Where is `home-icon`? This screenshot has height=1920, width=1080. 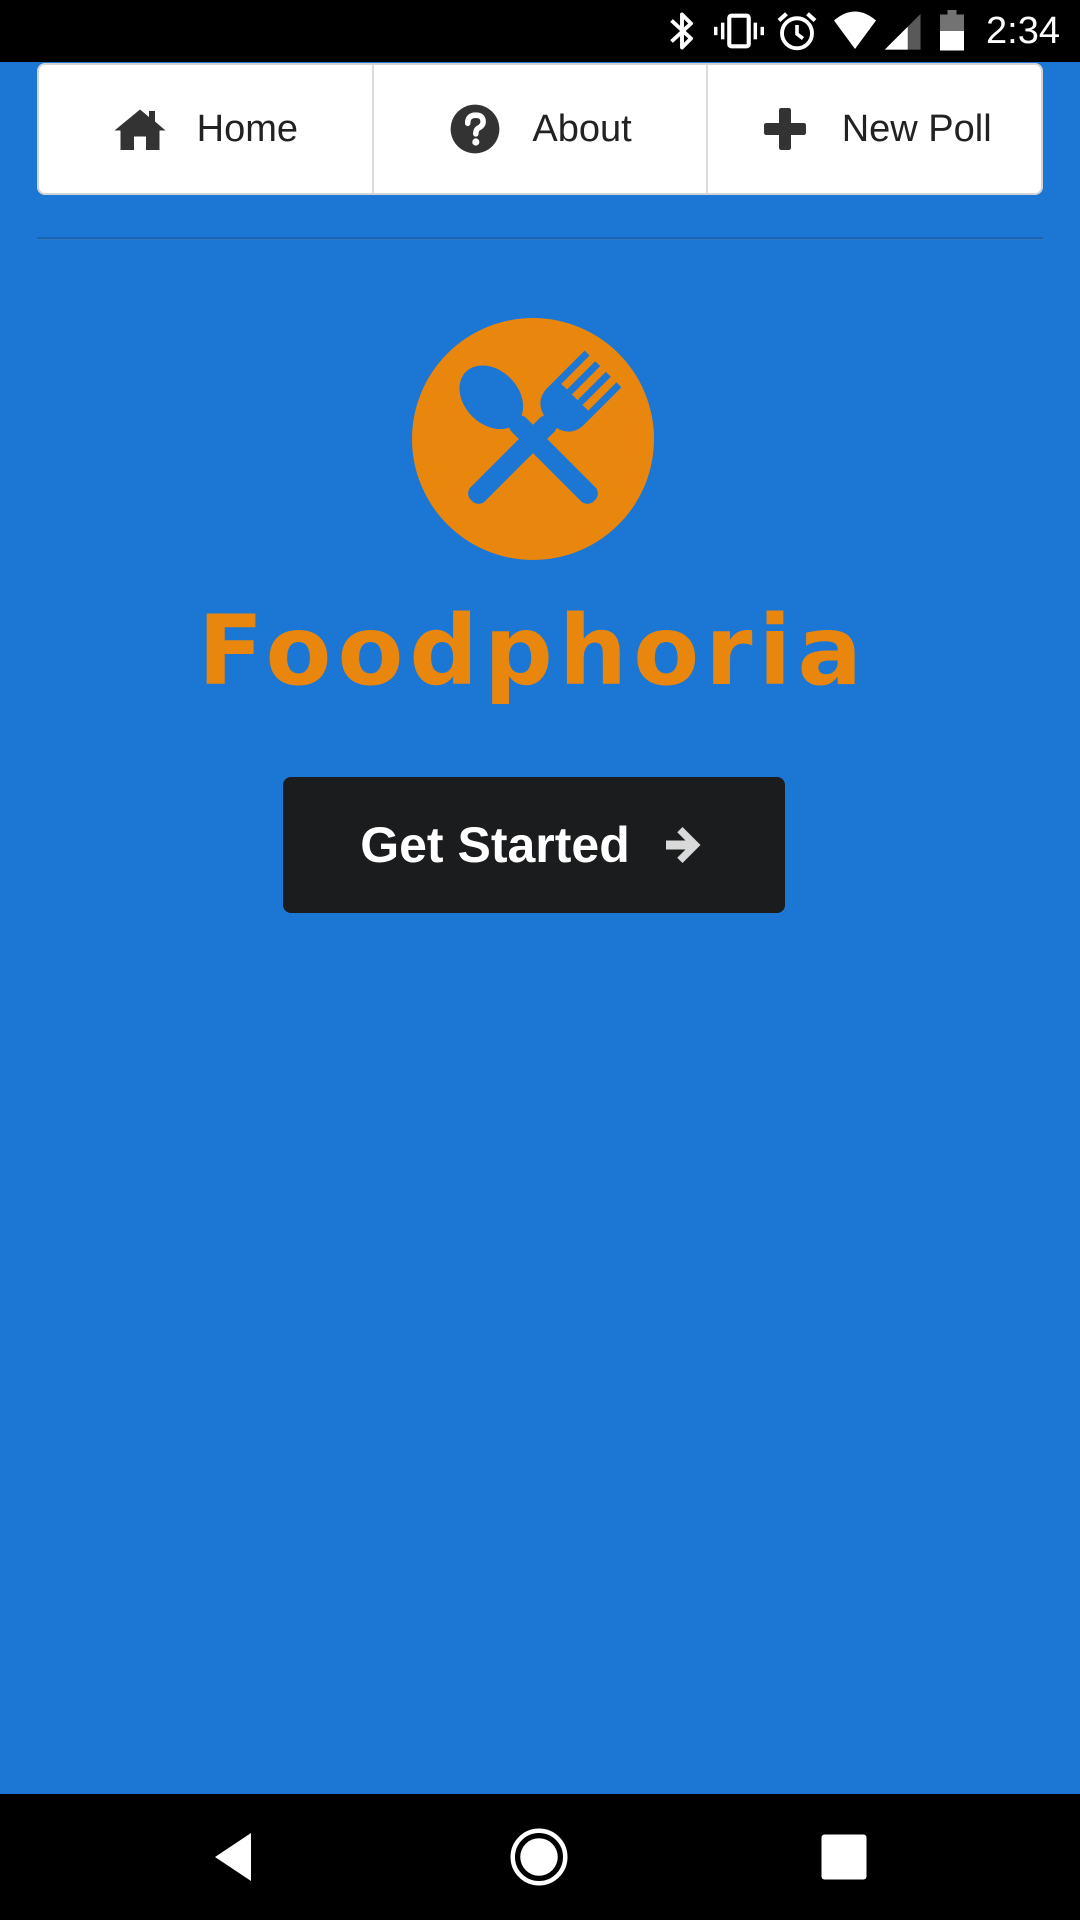
home-icon is located at coordinates (140, 129).